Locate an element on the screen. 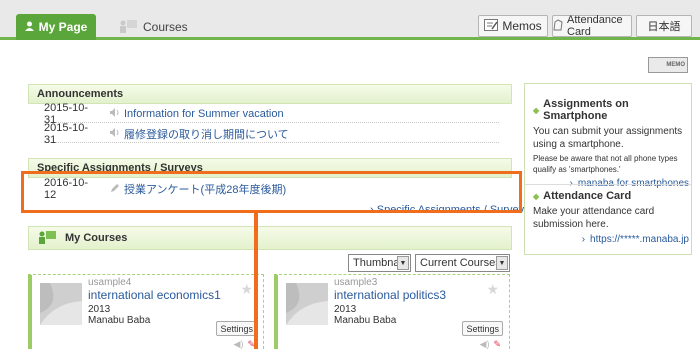 The image size is (700, 349). sidebar-divider is located at coordinates (608, 184).